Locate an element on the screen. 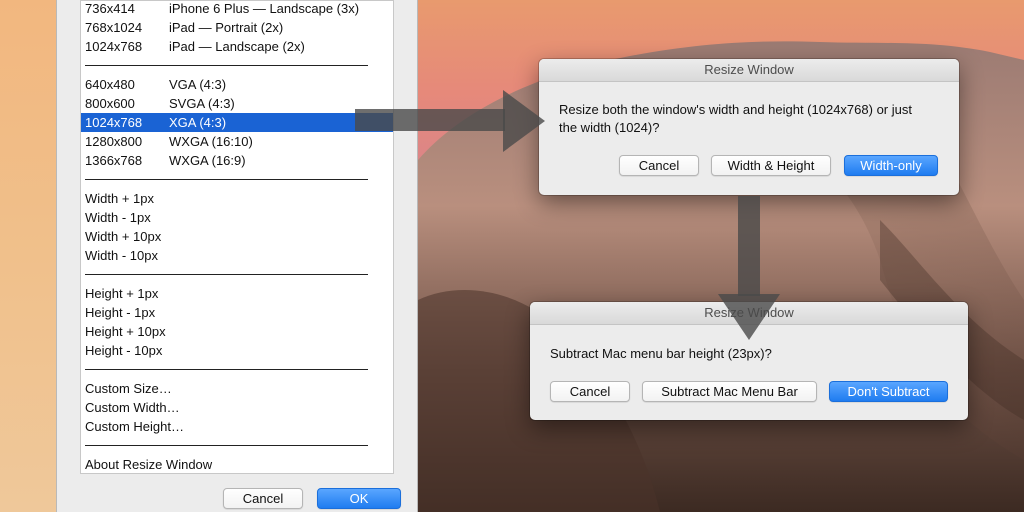 Image resolution: width=1024 pixels, height=512 pixels. ok-button: OK is located at coordinates (359, 498).